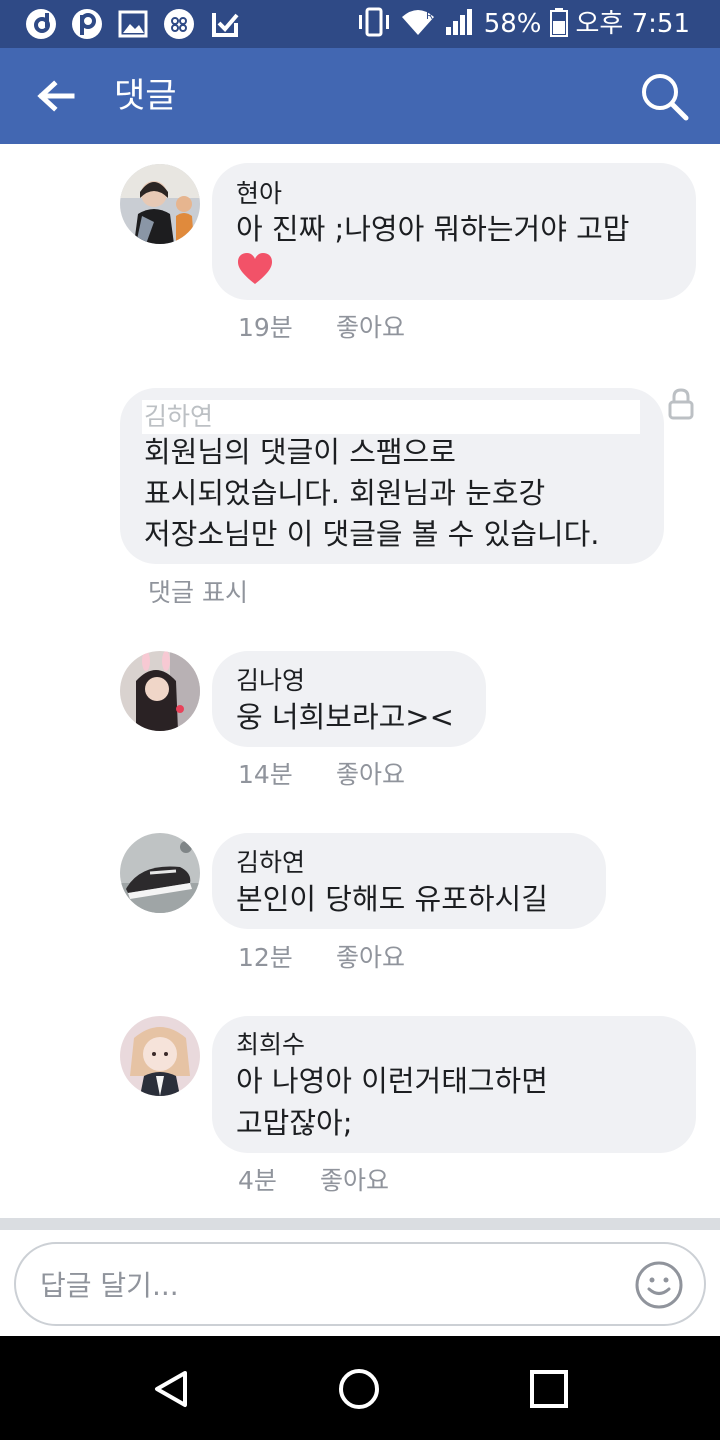 This screenshot has height=1440, width=720. I want to click on status-time: 오후 7:51, so click(633, 24).